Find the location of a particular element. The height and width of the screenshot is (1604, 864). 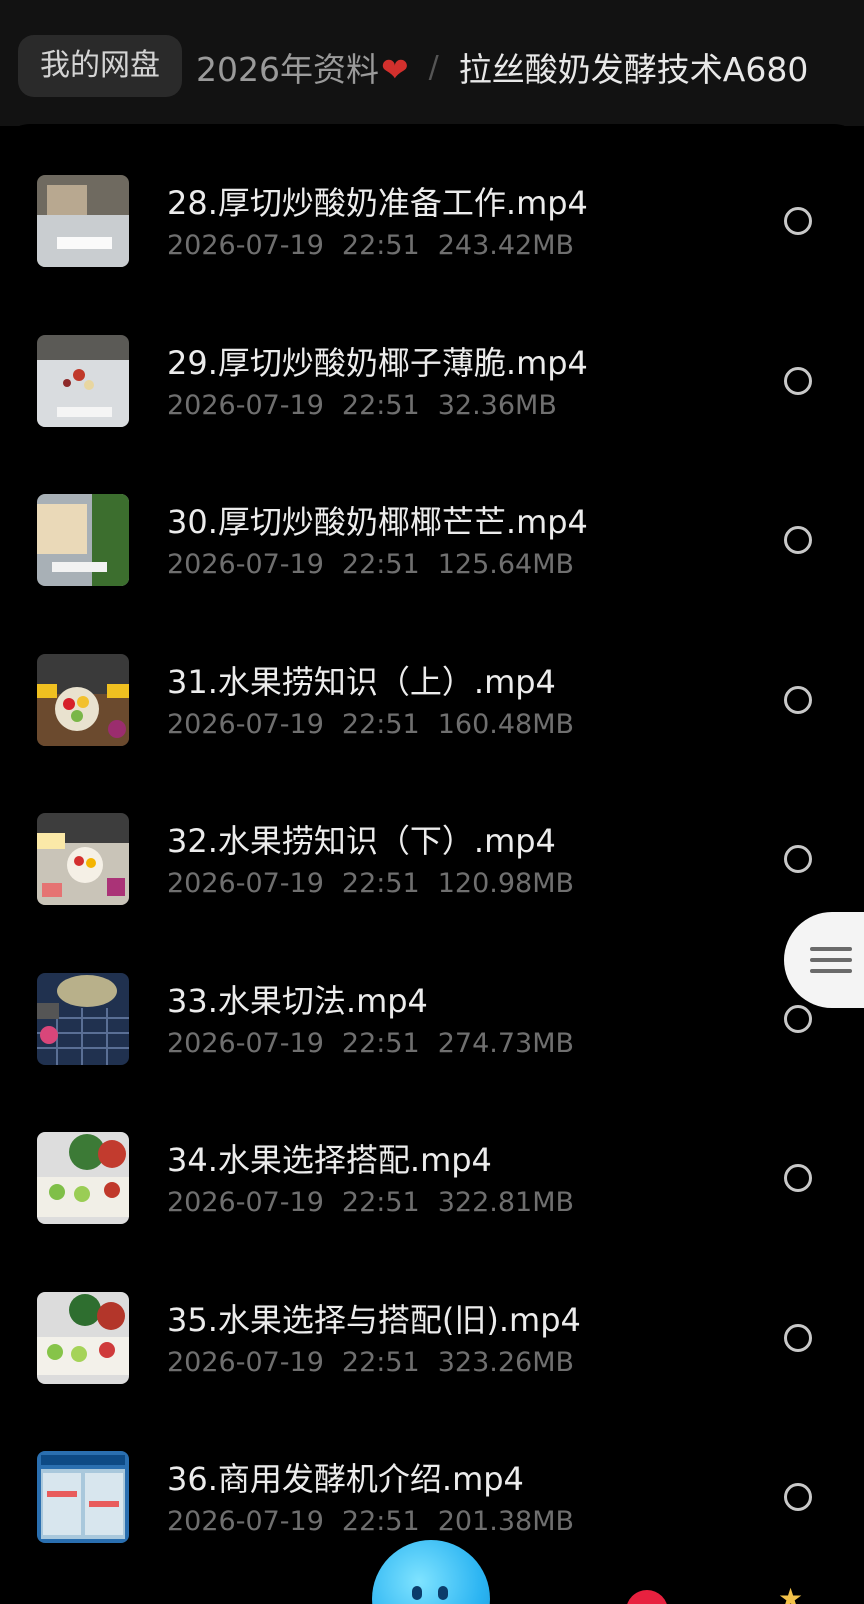

file-name: 33.水果切法.mp4 is located at coordinates (297, 1000).